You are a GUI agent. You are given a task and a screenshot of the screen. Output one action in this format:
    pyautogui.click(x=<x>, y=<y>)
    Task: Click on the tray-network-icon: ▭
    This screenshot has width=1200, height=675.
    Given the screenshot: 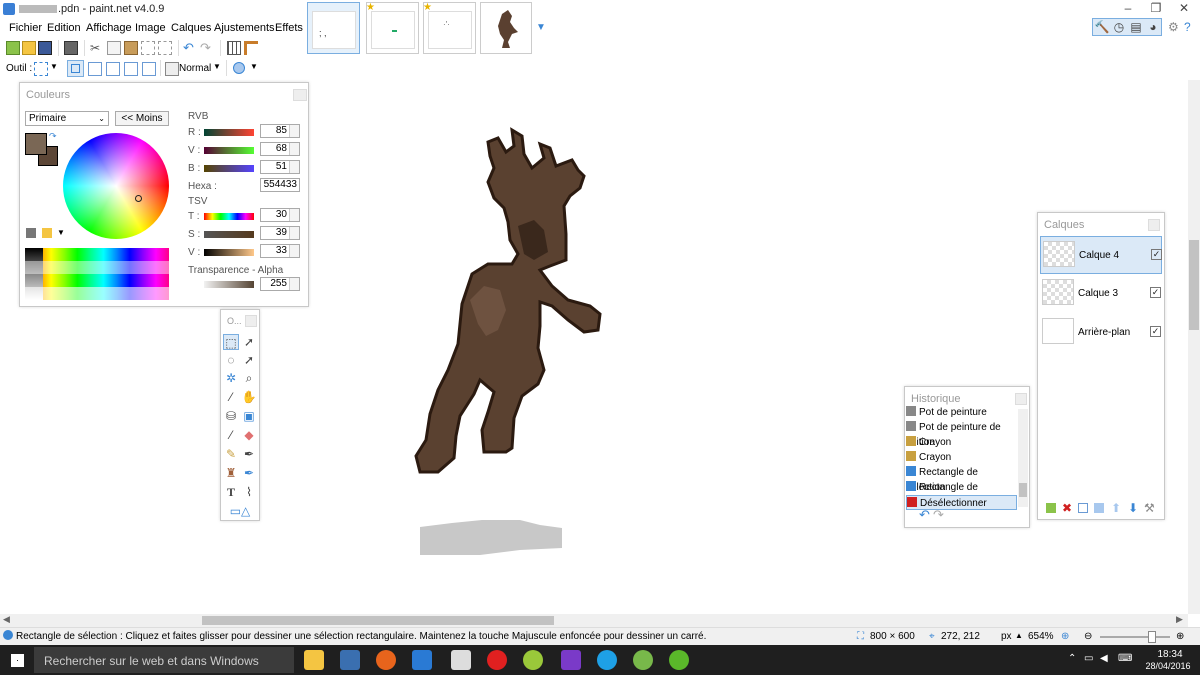 What is the action you would take?
    pyautogui.click(x=1088, y=658)
    